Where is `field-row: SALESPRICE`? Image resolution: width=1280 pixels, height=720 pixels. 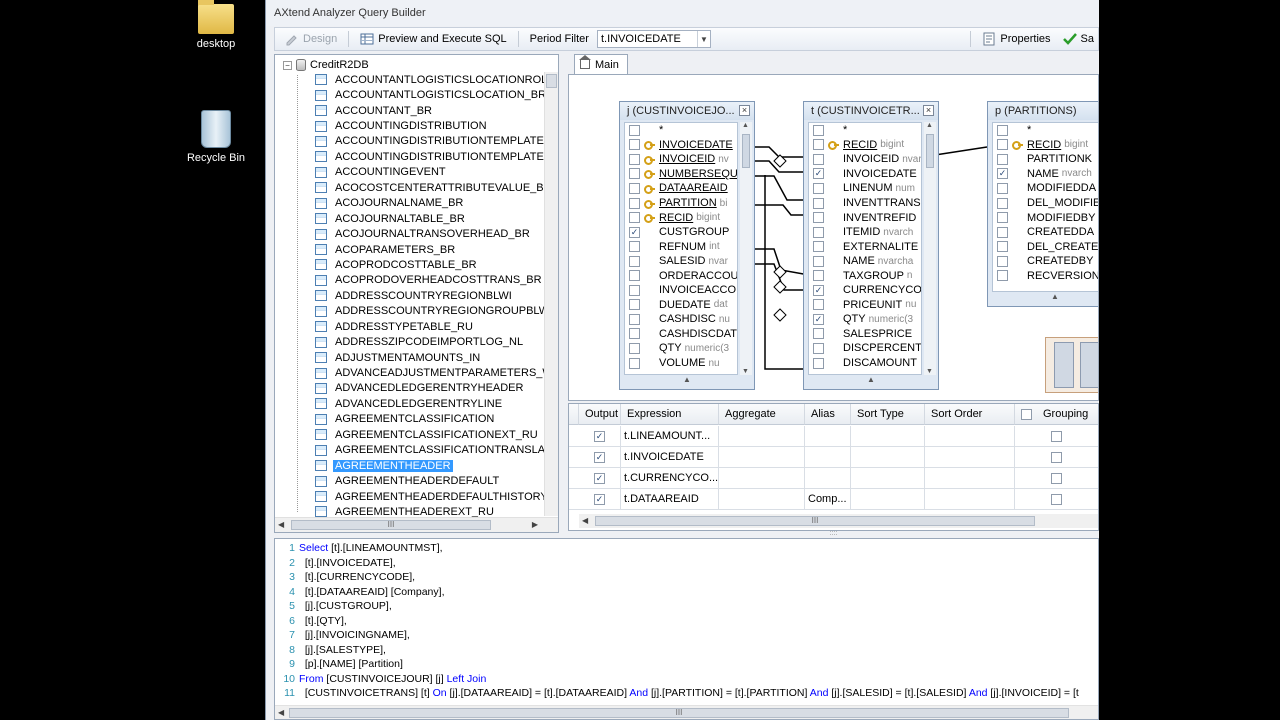 field-row: SALESPRICE is located at coordinates (865, 334).